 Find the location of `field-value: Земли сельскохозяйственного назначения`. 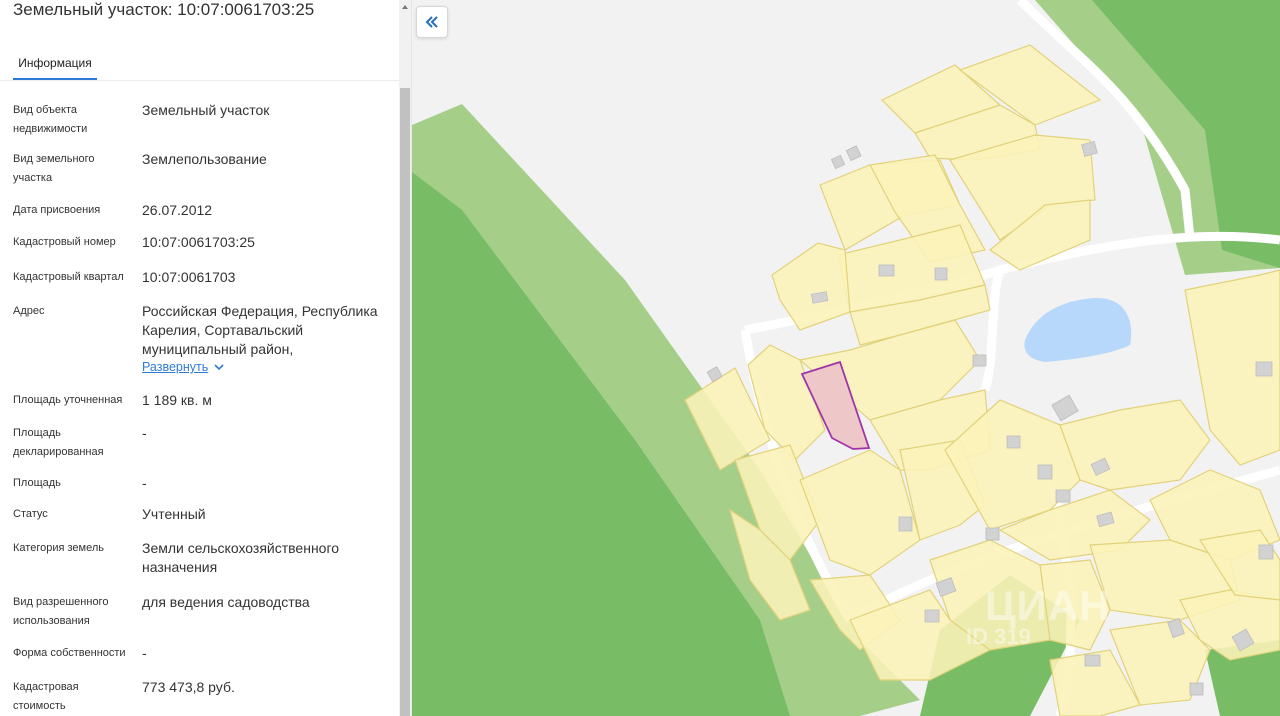

field-value: Земли сельскохозяйственного назначения is located at coordinates (241, 557).